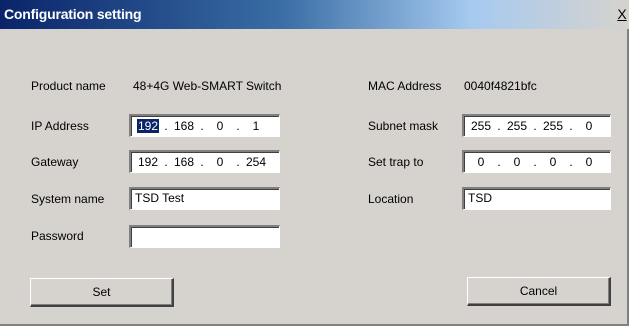 This screenshot has height=326, width=629. What do you see at coordinates (57, 236) in the screenshot?
I see `password-label: Password` at bounding box center [57, 236].